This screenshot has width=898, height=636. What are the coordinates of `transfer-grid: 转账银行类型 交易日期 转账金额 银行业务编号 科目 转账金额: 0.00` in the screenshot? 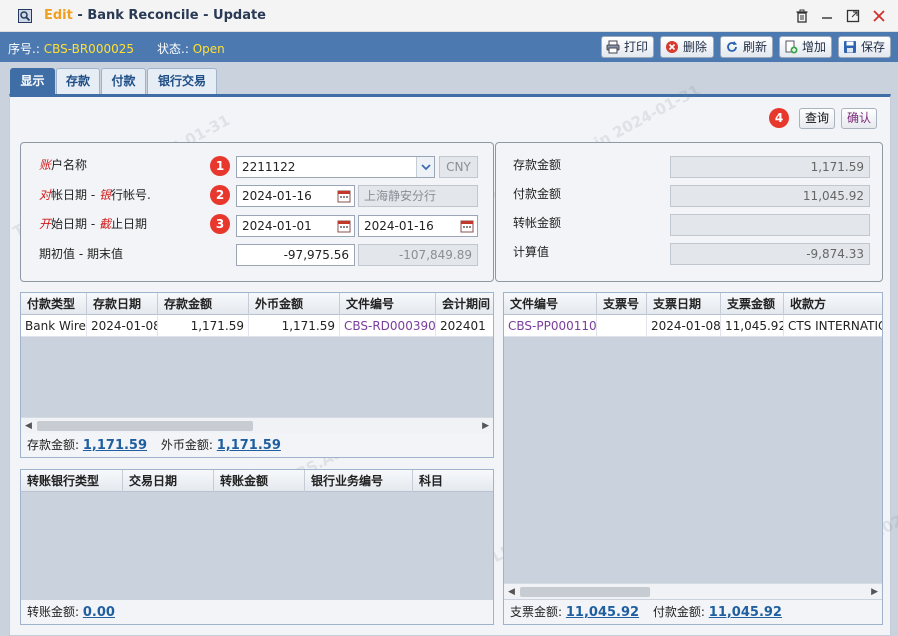 It's located at (257, 547).